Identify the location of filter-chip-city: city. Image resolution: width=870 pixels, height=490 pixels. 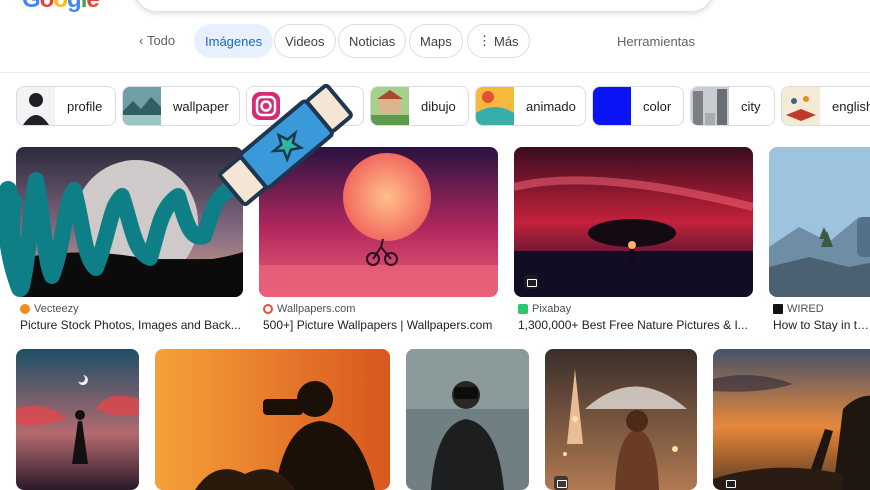
(732, 106).